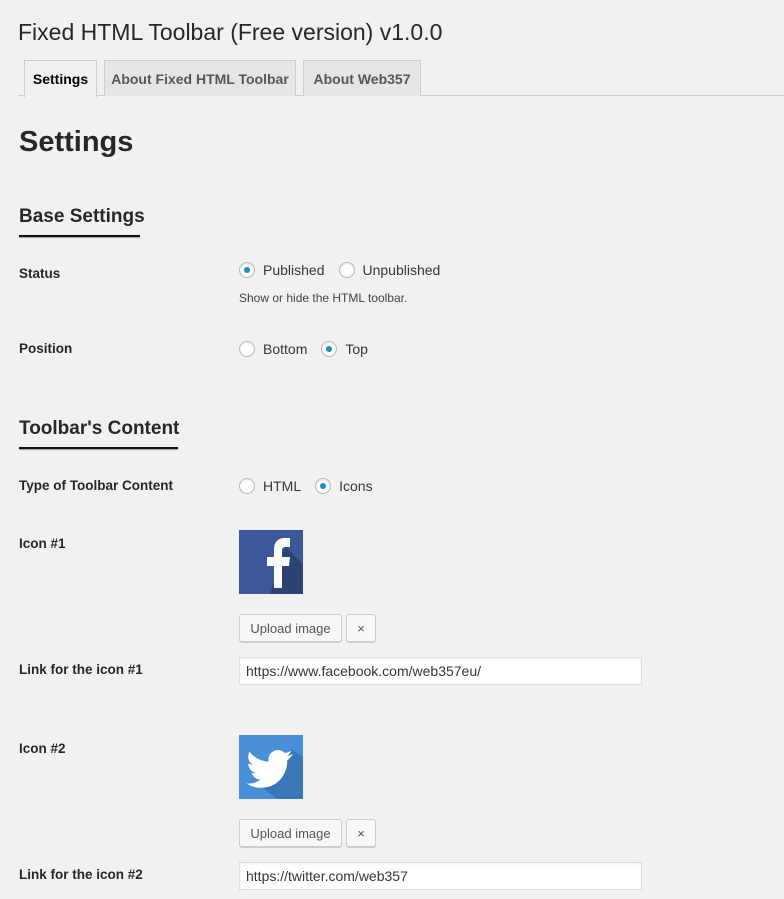 The width and height of the screenshot is (784, 899). Describe the element at coordinates (290, 833) in the screenshot. I see `icon-2-upload-image-button: Upload image` at that location.